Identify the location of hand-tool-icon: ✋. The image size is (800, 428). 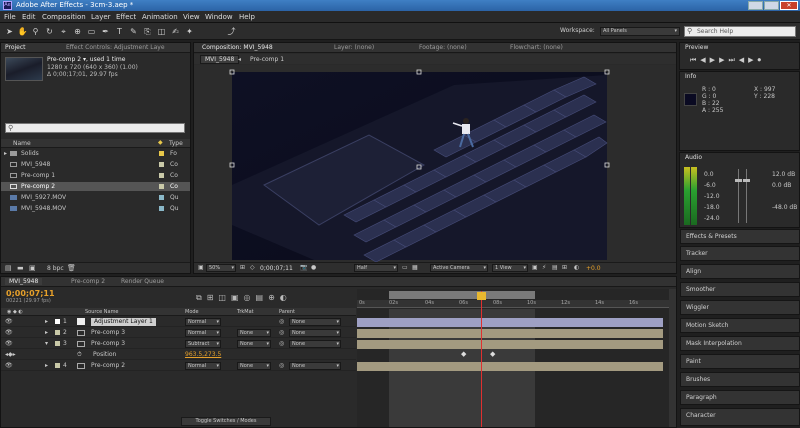
(22, 31).